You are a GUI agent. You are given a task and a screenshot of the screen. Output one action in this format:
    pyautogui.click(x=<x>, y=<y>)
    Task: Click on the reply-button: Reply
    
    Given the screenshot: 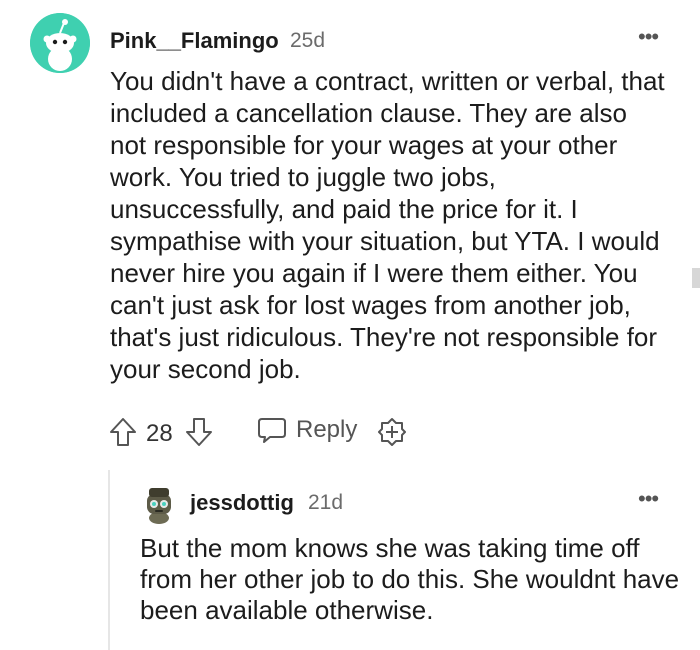 What is the action you would take?
    pyautogui.click(x=306, y=430)
    